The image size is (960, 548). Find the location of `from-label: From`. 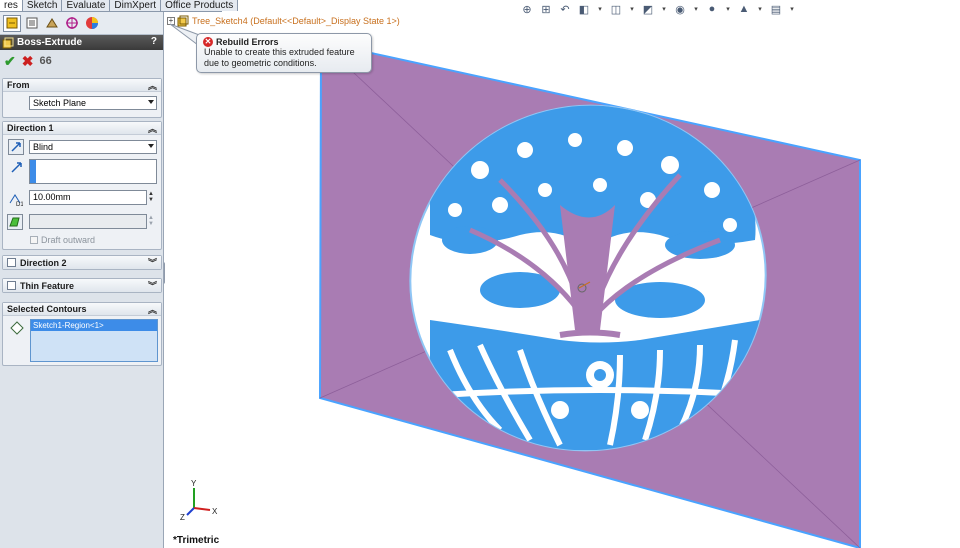

from-label: From is located at coordinates (18, 85).